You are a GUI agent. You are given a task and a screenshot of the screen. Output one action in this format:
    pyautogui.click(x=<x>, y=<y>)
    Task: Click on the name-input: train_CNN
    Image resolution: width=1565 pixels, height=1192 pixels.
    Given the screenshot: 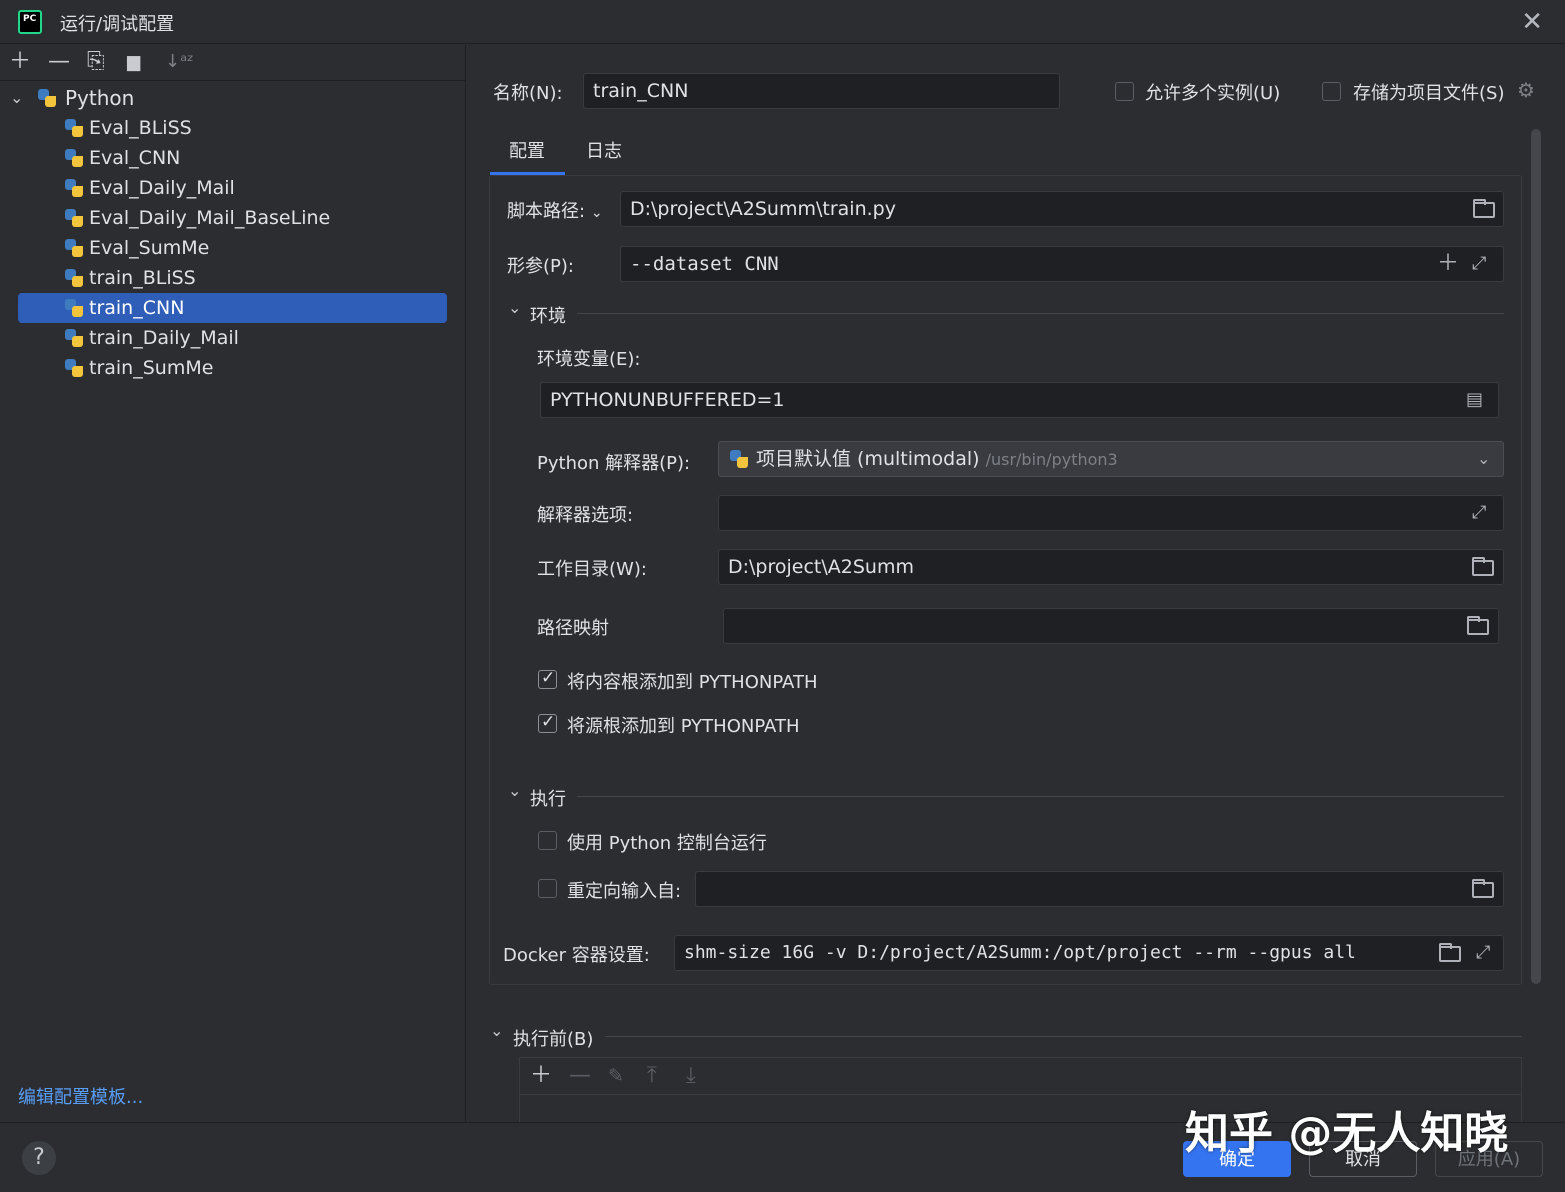 What is the action you would take?
    pyautogui.click(x=821, y=91)
    